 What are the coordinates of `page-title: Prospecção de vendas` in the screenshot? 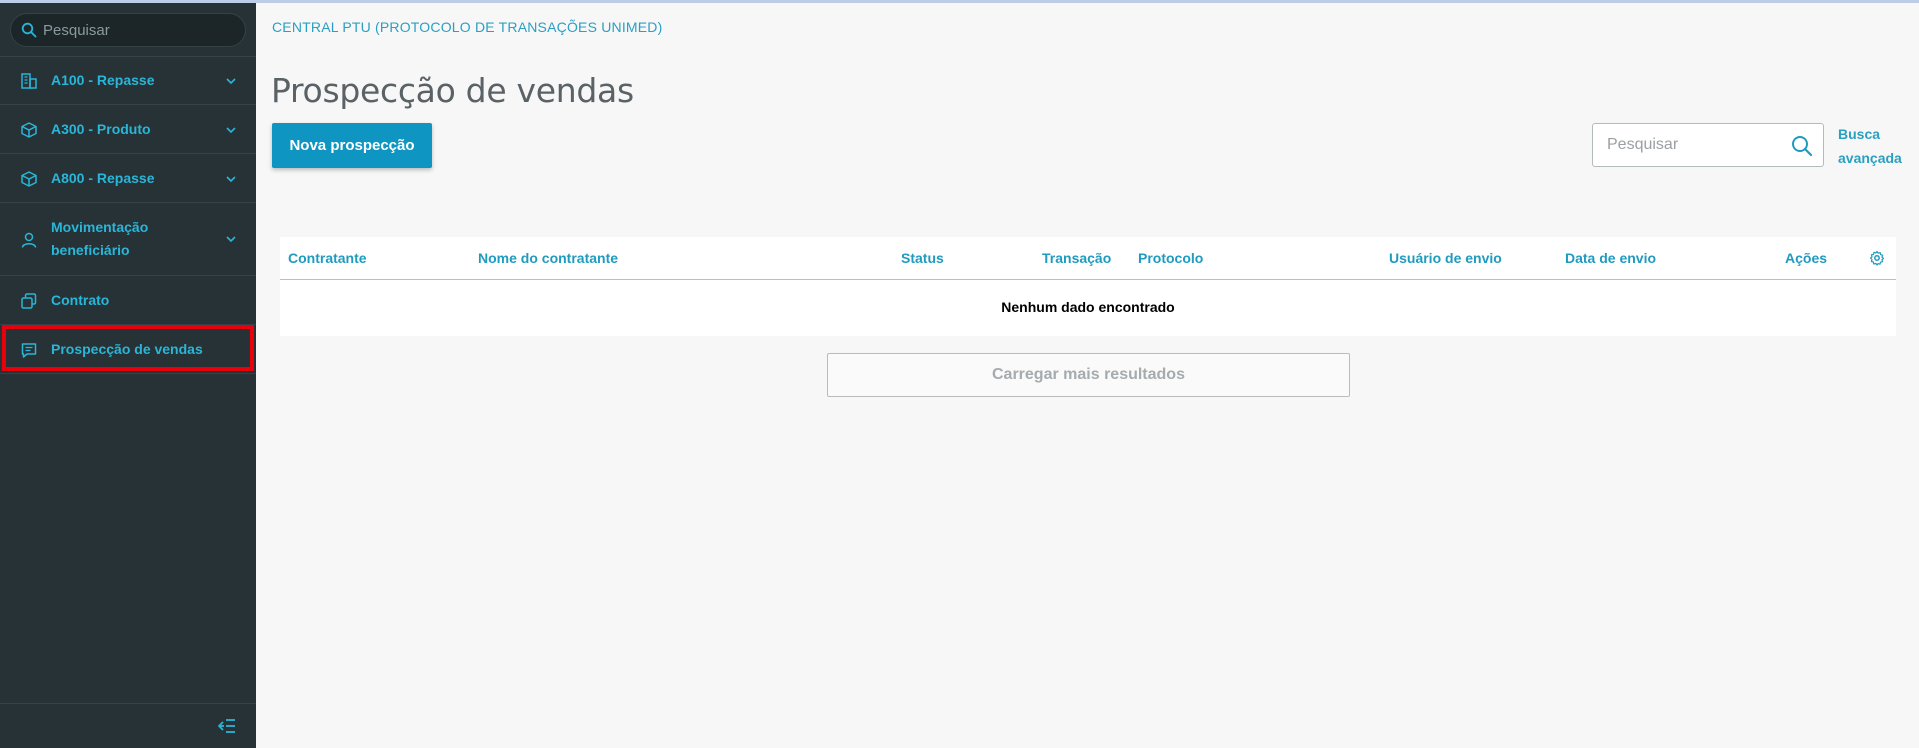 It's located at (452, 90).